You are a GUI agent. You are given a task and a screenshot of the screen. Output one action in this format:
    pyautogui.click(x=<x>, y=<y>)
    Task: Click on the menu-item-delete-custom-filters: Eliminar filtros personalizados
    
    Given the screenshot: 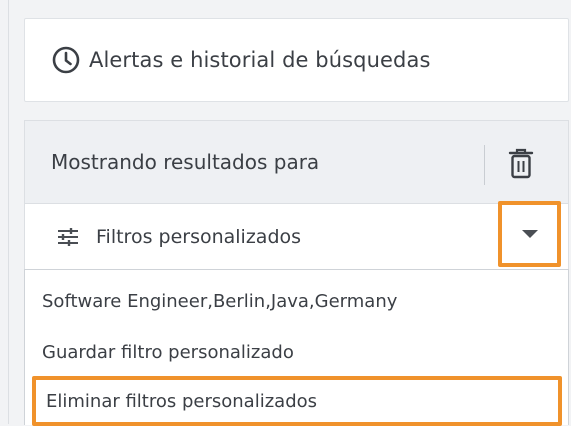 What is the action you would take?
    pyautogui.click(x=297, y=401)
    